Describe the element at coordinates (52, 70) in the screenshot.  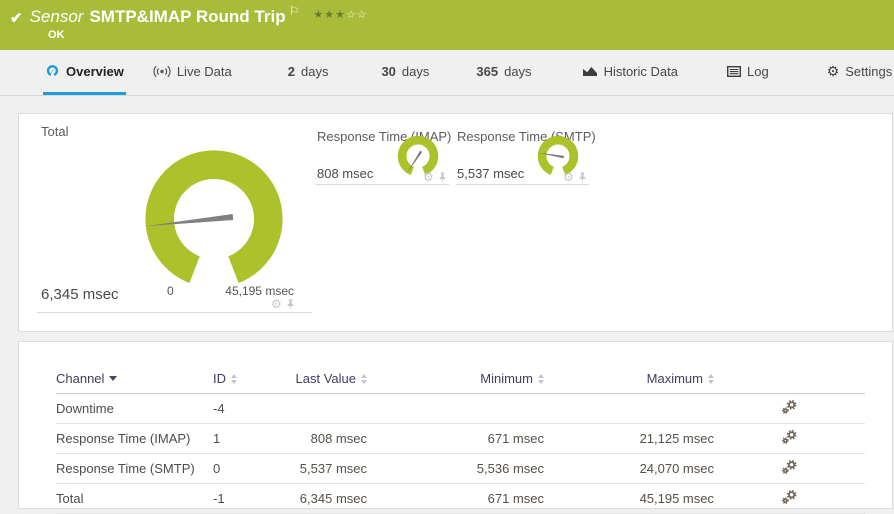
I see `gauge-icon` at that location.